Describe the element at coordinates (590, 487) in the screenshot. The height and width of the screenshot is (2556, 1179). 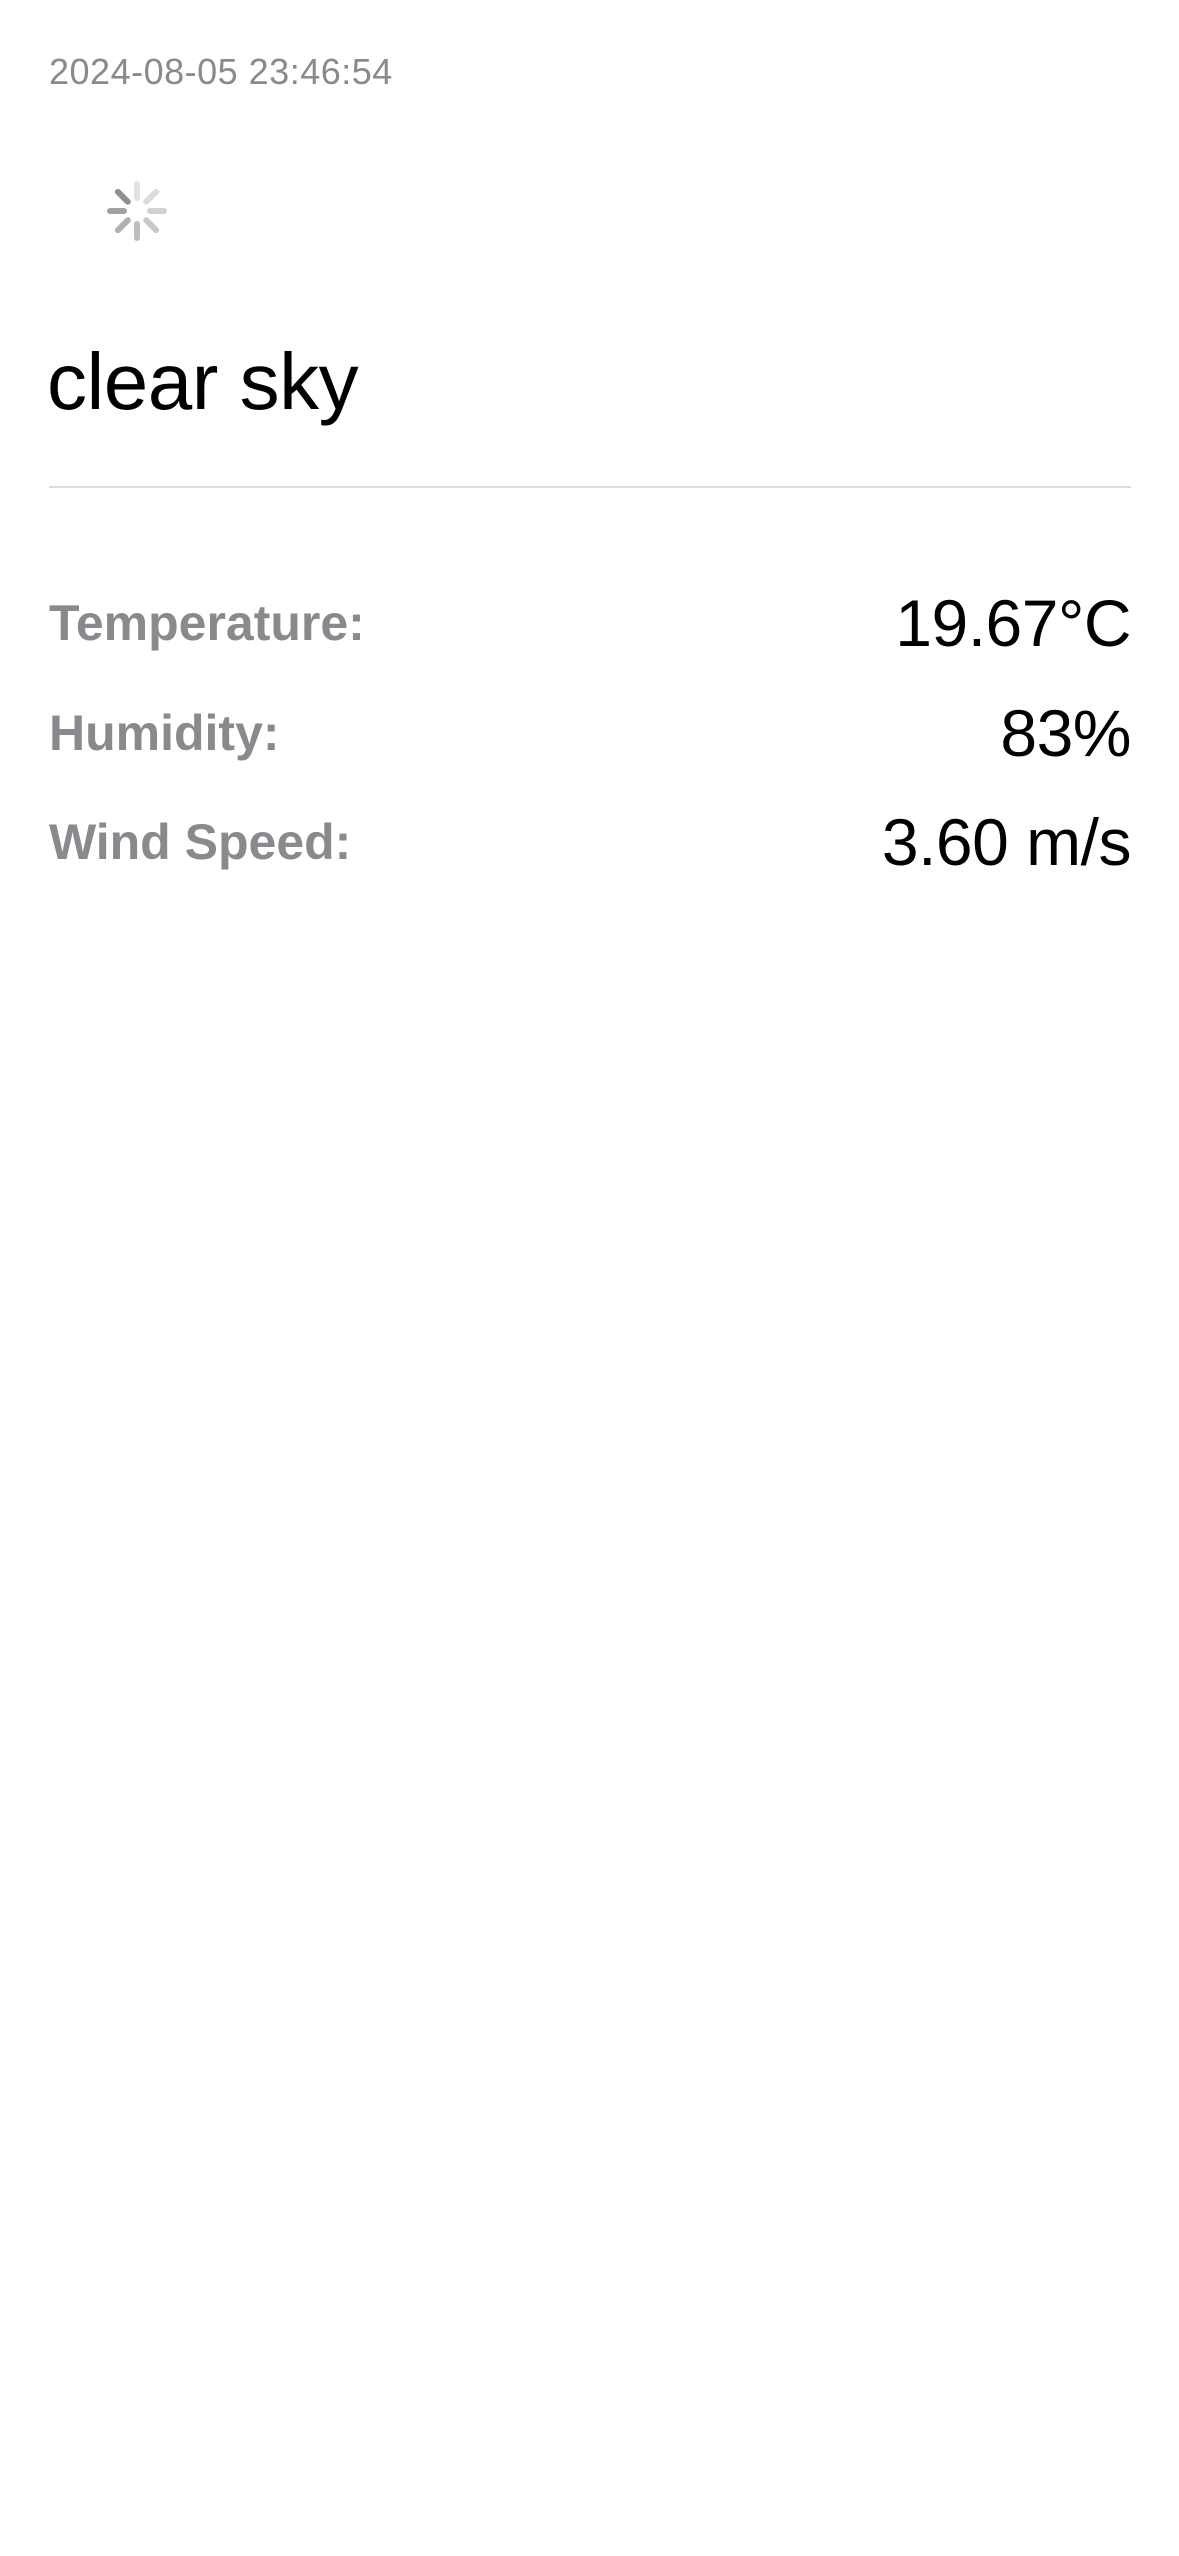
I see `divider` at that location.